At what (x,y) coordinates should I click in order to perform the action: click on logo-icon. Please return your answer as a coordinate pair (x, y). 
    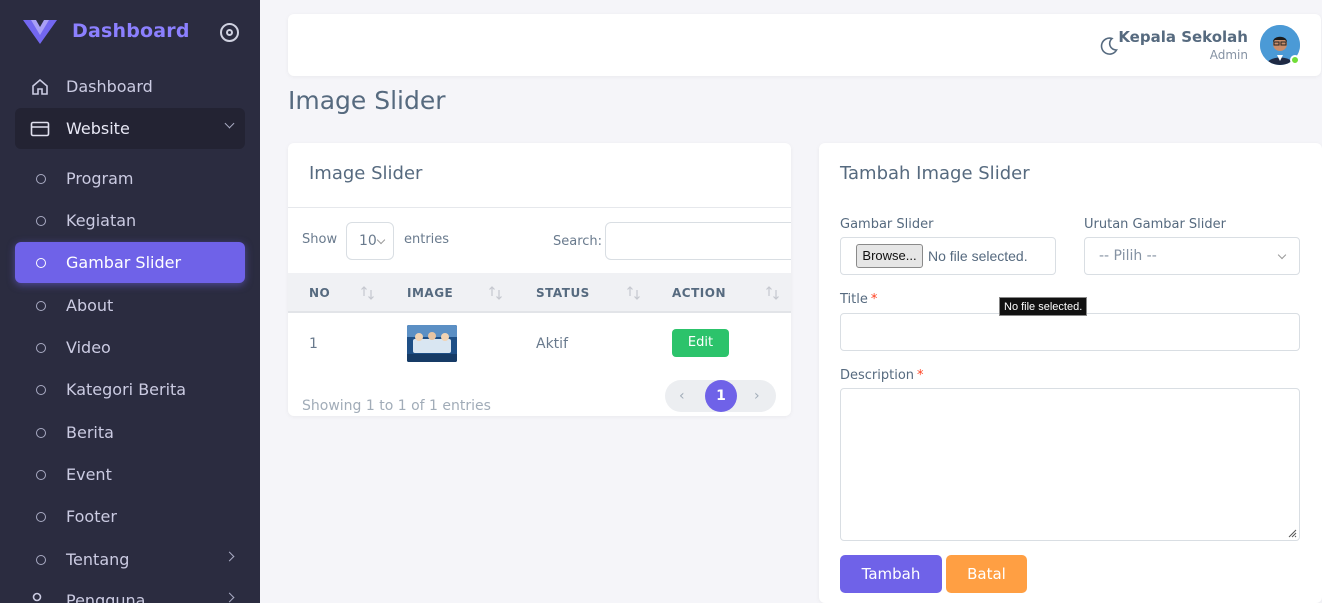
    Looking at the image, I should click on (40, 32).